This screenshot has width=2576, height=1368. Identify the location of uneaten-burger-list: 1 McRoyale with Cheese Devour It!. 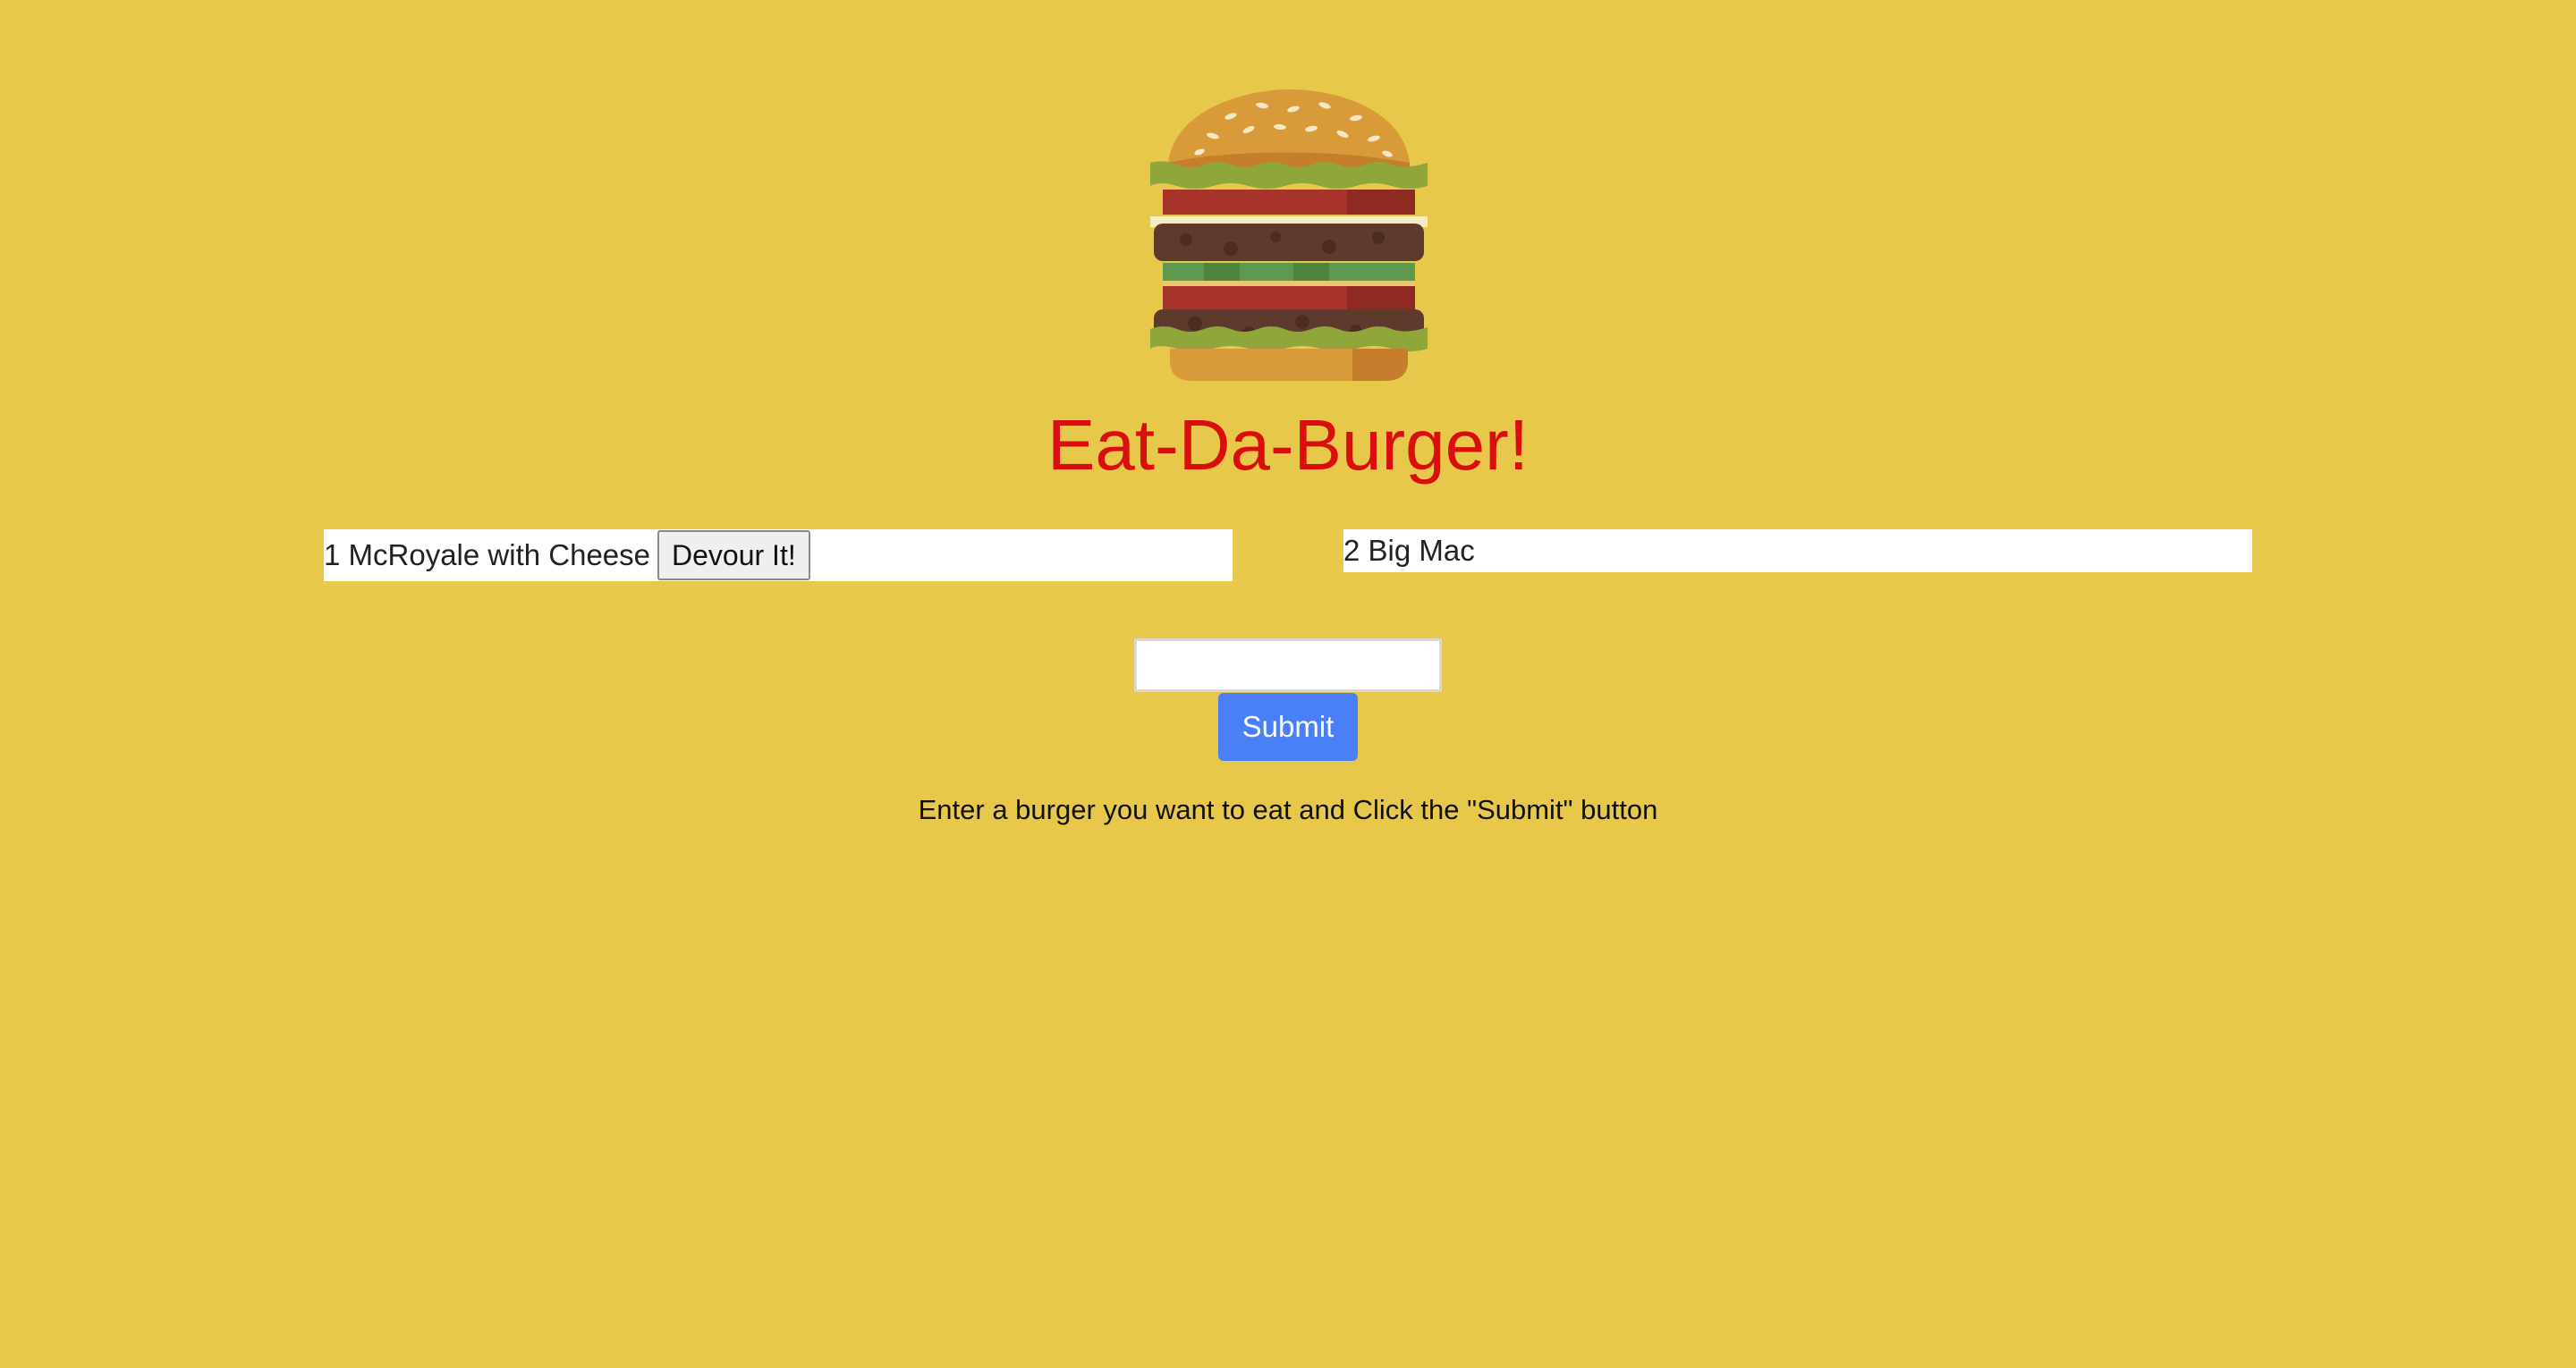
(778, 555).